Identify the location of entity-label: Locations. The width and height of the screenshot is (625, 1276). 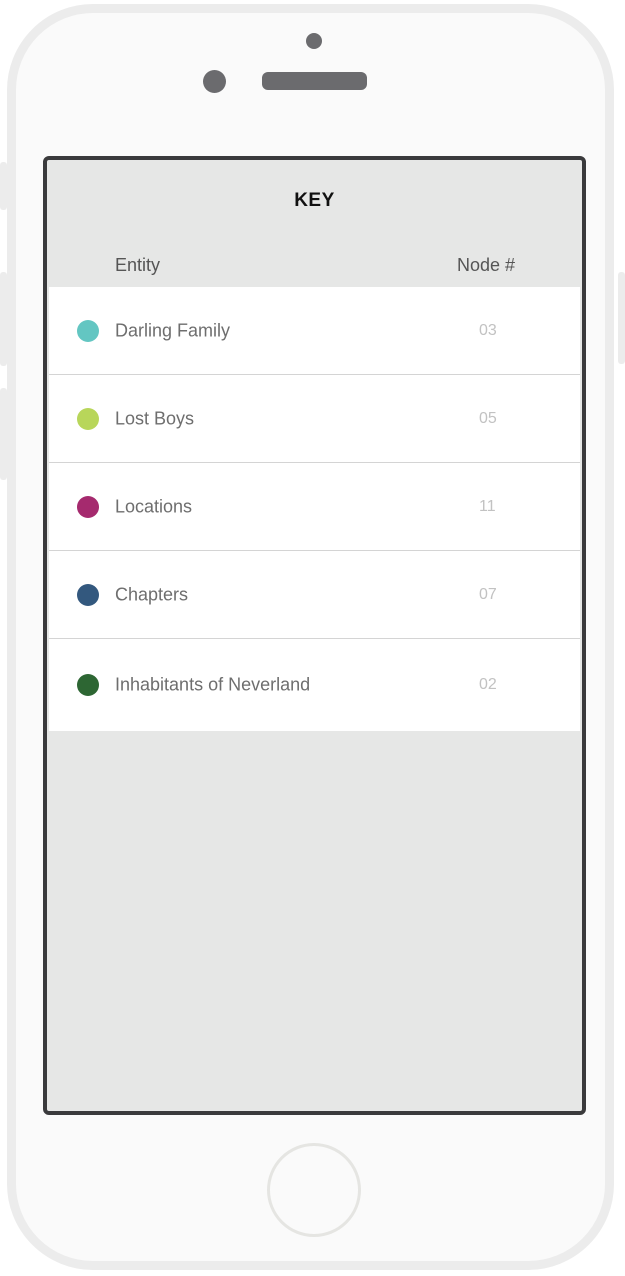
(154, 506).